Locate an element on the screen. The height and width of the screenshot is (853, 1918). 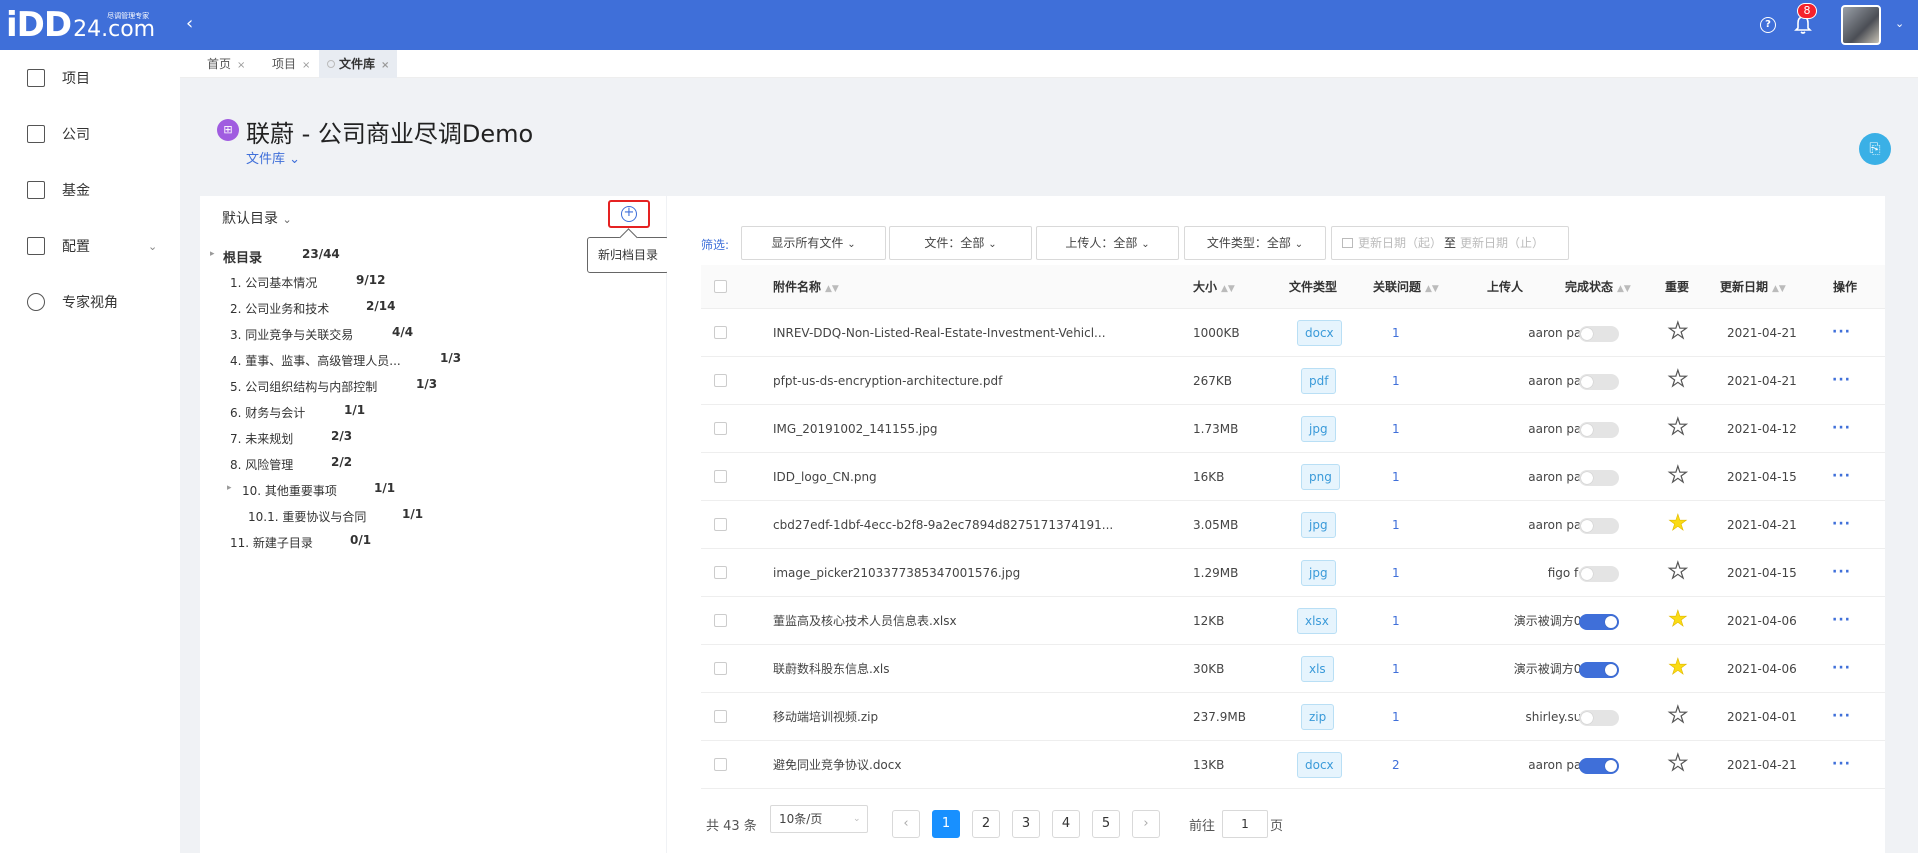
sidebar-item-project: 项目 is located at coordinates (90, 78).